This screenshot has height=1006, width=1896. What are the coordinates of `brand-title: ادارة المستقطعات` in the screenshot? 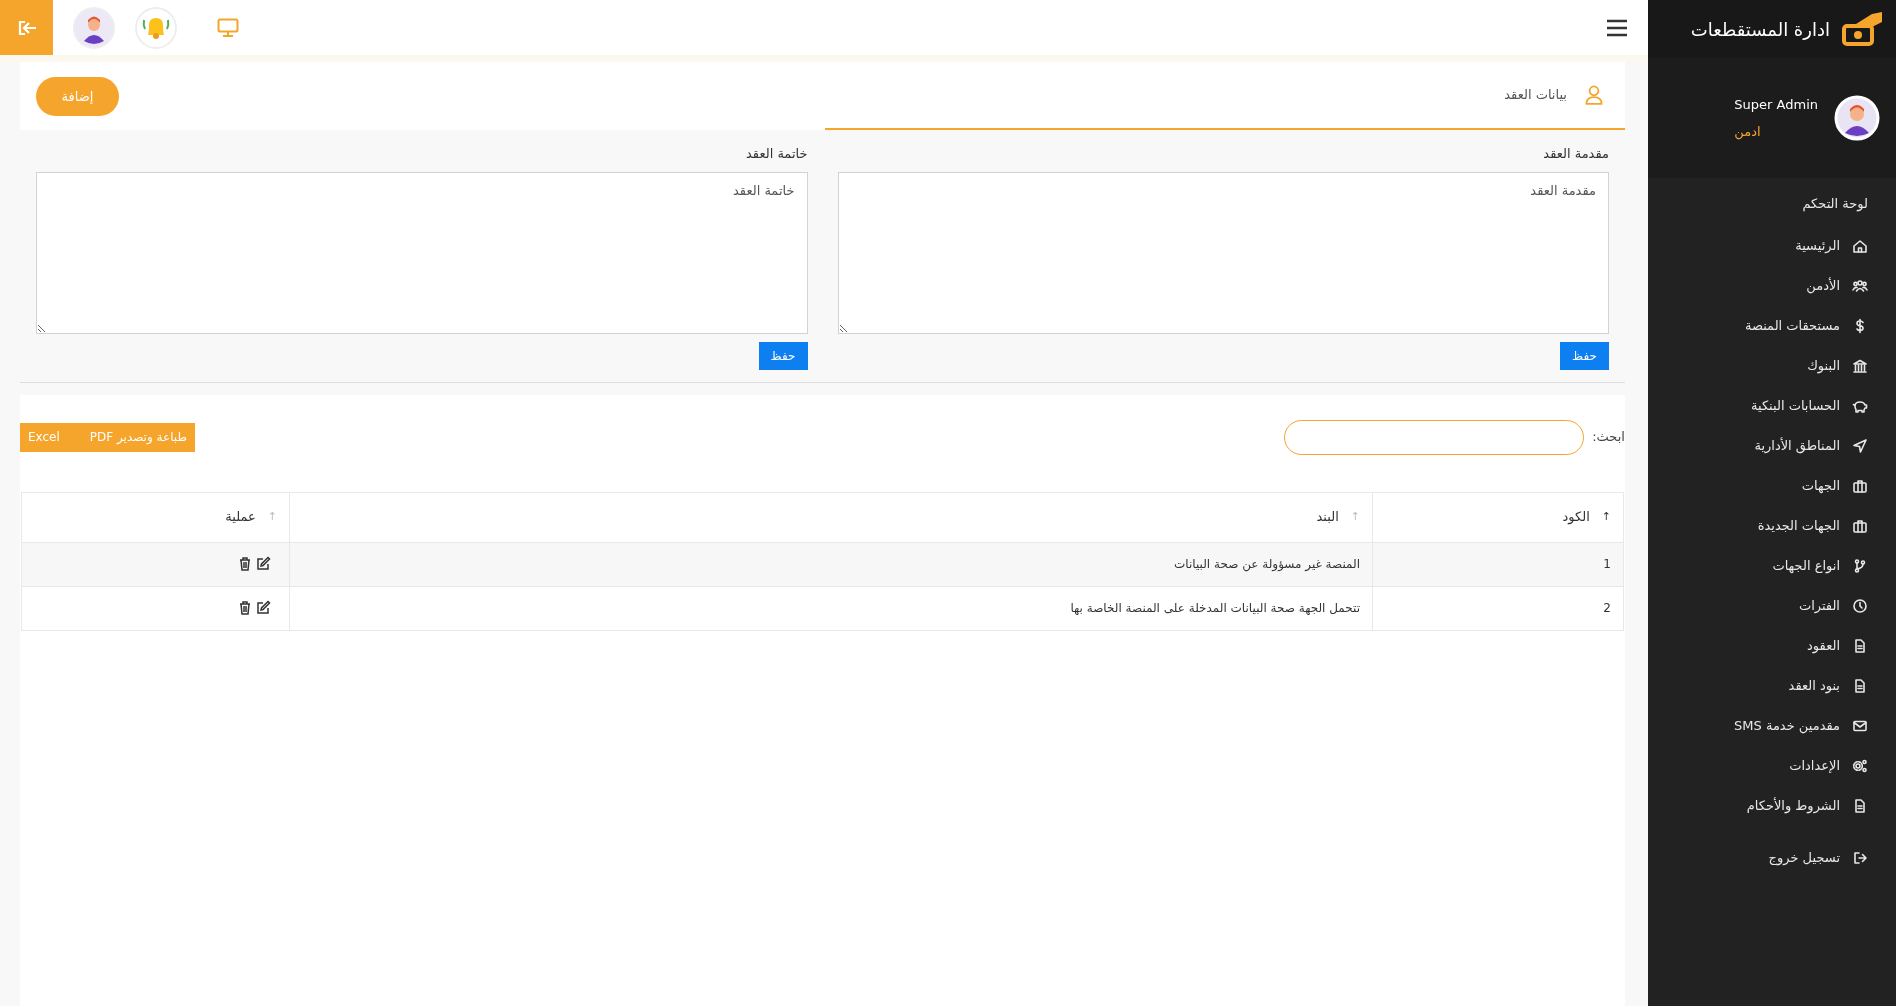 It's located at (1760, 29).